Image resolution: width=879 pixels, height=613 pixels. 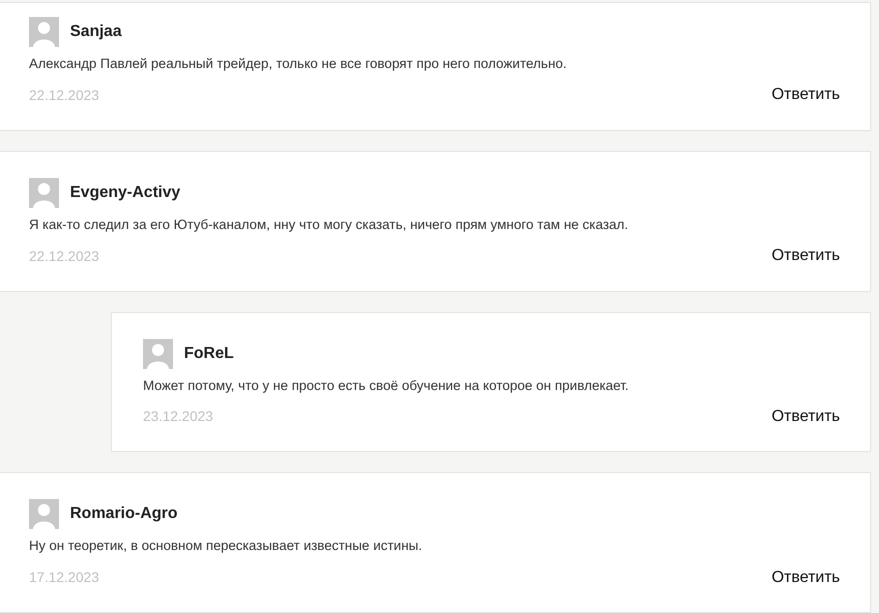 What do you see at coordinates (226, 546) in the screenshot?
I see `comment-text: Ну он теоретик, в основном пересказывает известные истины.` at bounding box center [226, 546].